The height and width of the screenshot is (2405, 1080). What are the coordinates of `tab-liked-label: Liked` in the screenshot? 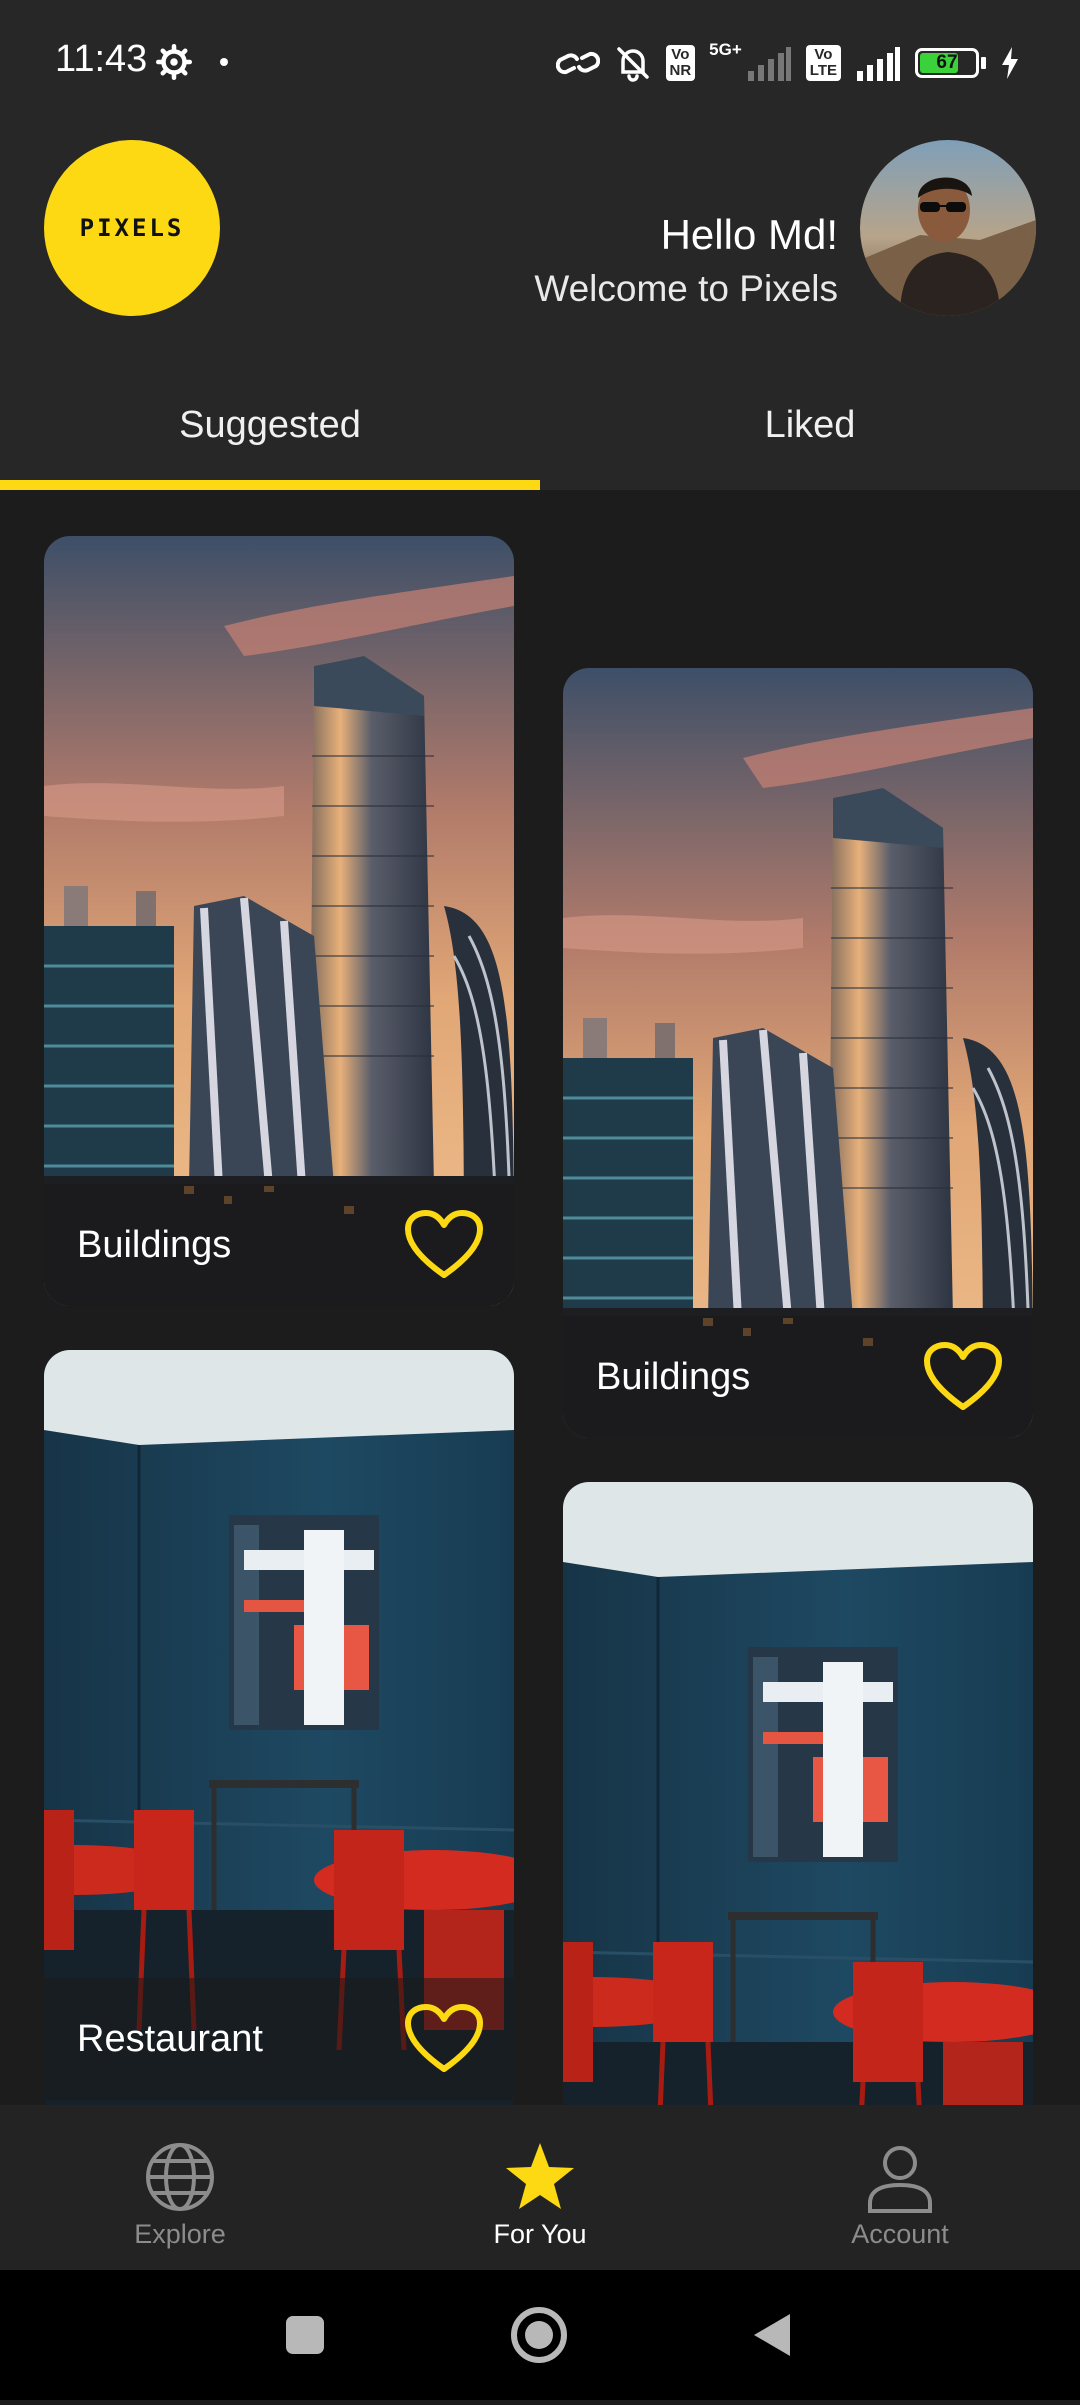 It's located at (810, 424).